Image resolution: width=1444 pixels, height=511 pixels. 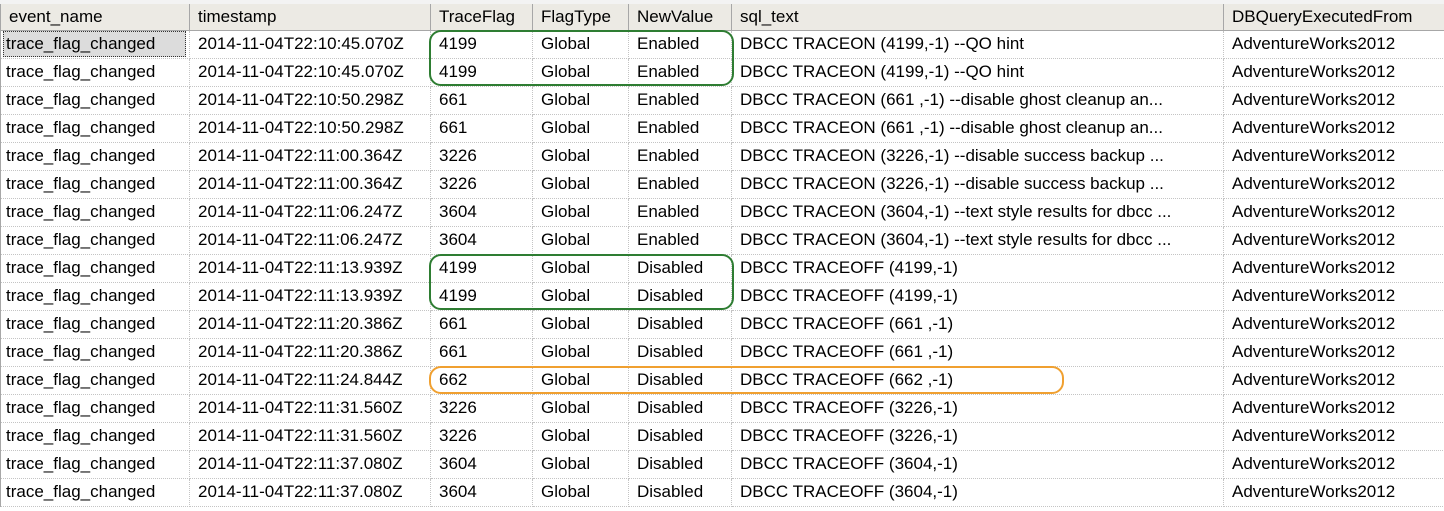 What do you see at coordinates (481, 380) in the screenshot?
I see `cell-traceflag: 662` at bounding box center [481, 380].